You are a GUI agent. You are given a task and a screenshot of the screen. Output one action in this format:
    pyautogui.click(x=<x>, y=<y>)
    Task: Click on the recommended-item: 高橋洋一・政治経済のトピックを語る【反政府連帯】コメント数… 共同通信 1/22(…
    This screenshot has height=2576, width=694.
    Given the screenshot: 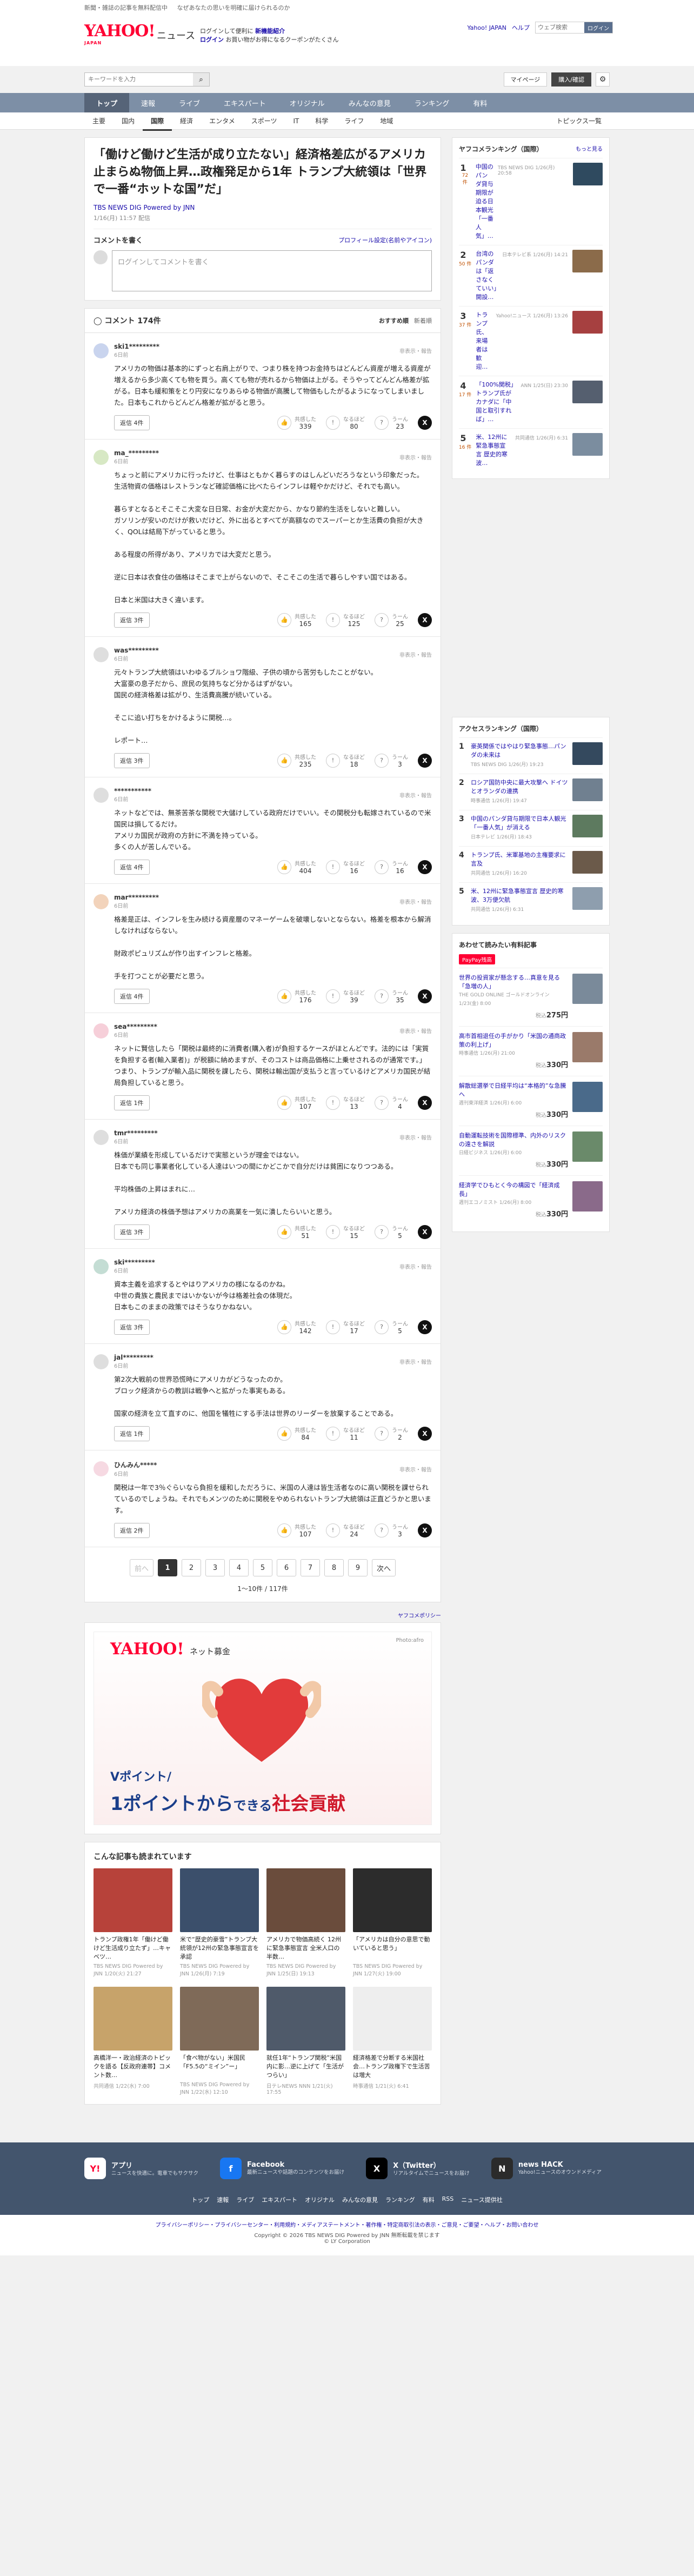 What is the action you would take?
    pyautogui.click(x=133, y=2041)
    